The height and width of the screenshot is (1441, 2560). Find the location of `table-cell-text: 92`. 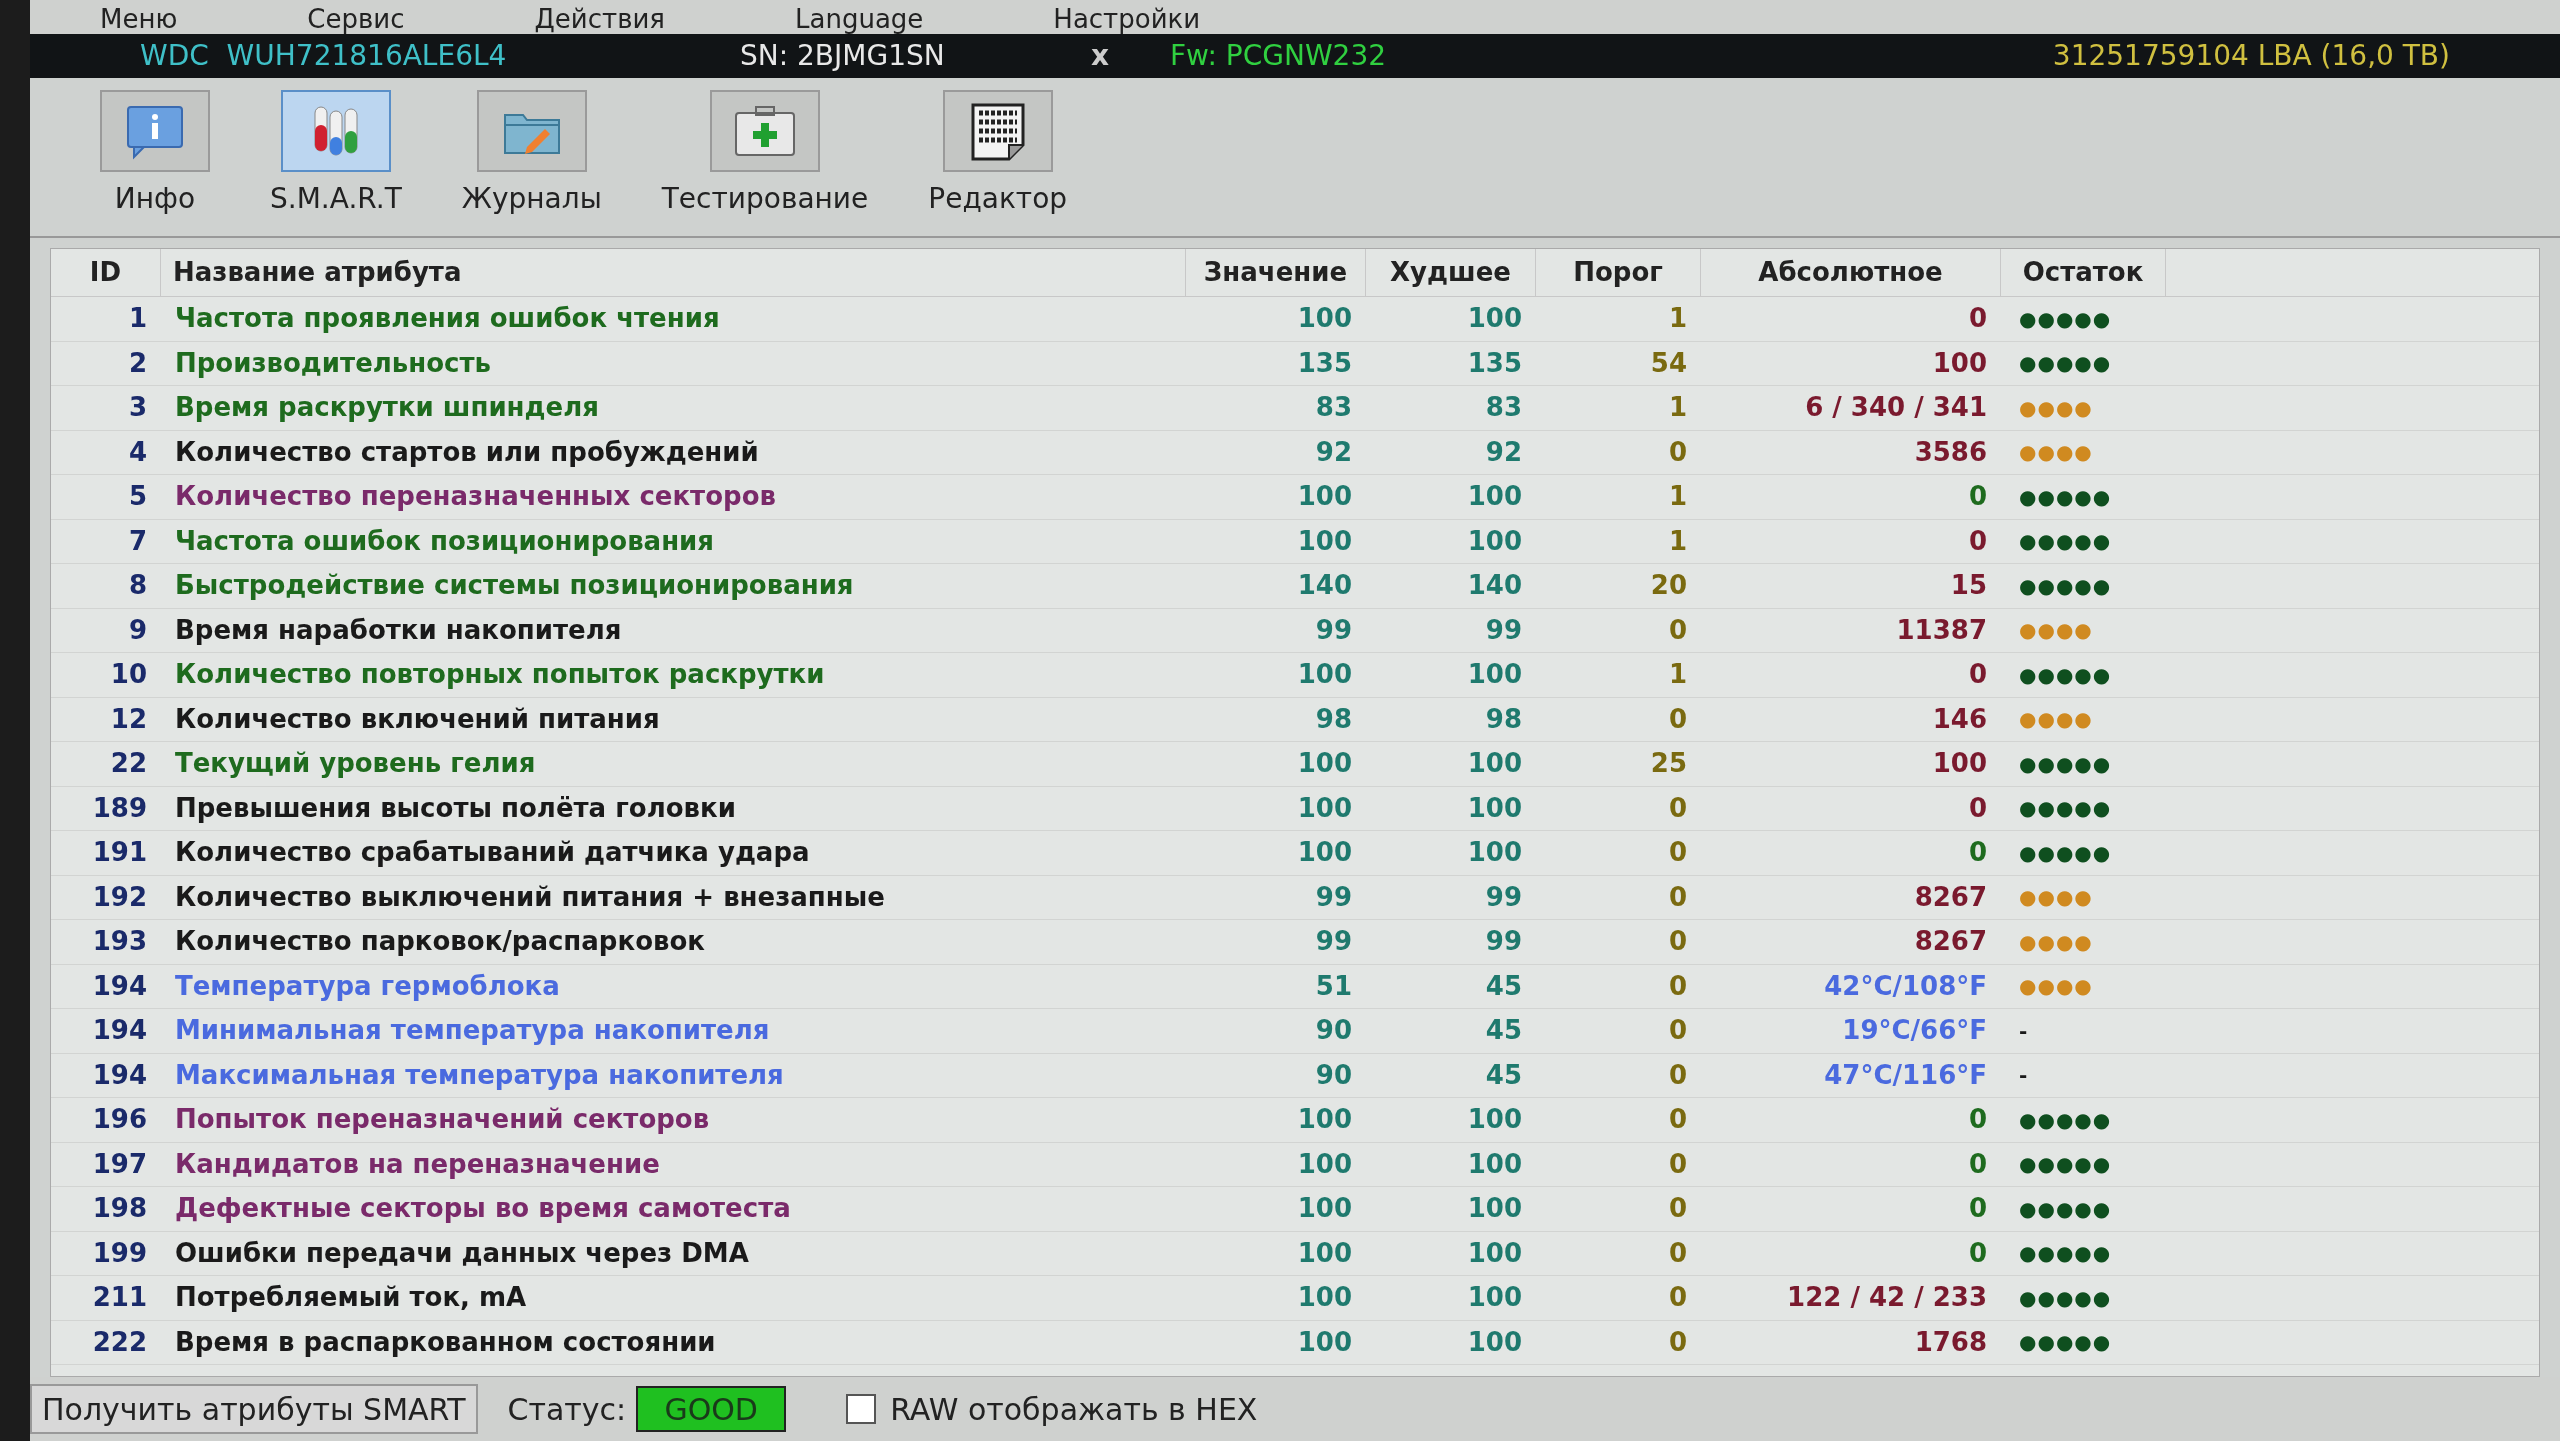

table-cell-text: 92 is located at coordinates (1503, 452).